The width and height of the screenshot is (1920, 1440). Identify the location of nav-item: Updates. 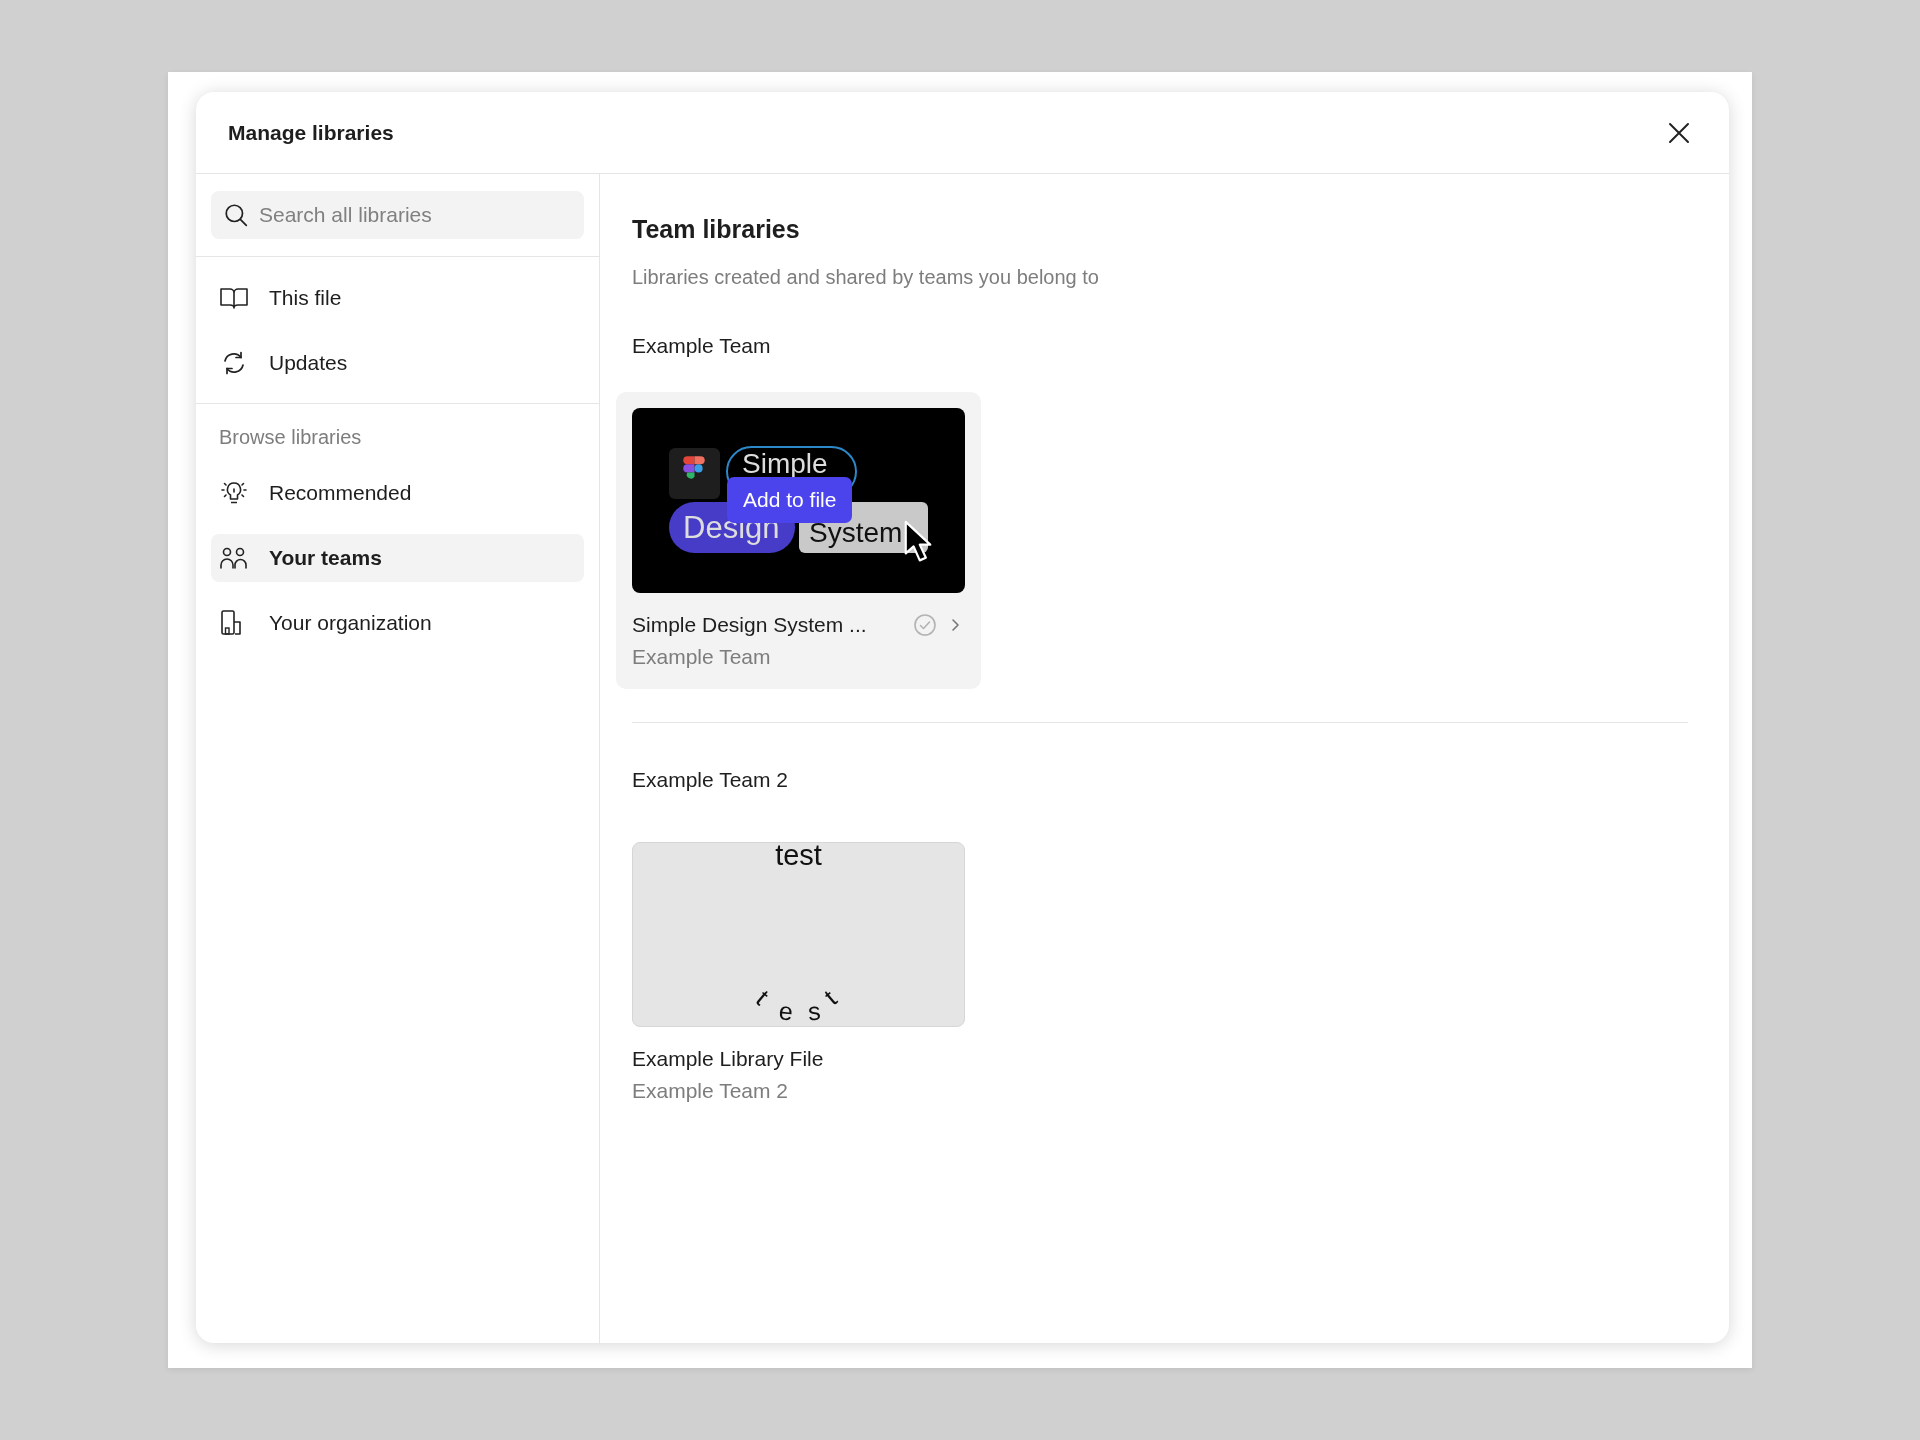
(397, 363).